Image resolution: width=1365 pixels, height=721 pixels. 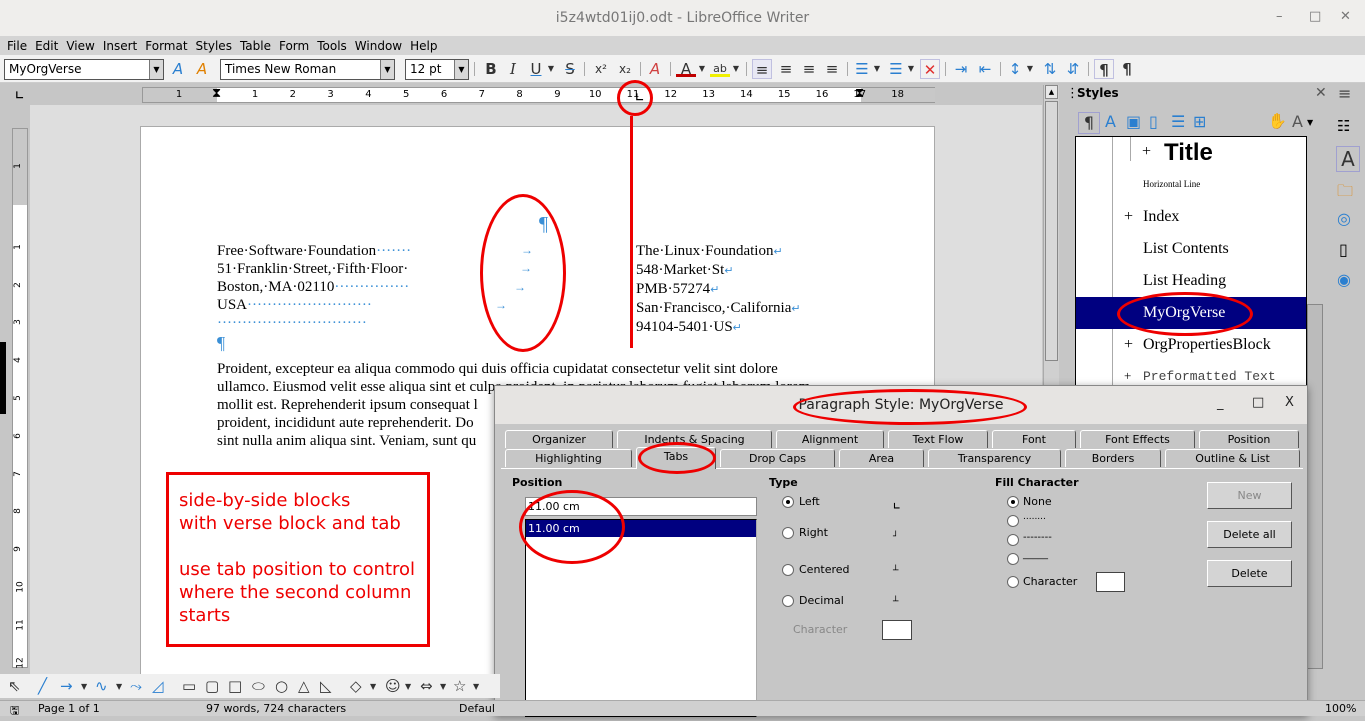 What do you see at coordinates (1037, 501) in the screenshot?
I see `fill-none-label: None` at bounding box center [1037, 501].